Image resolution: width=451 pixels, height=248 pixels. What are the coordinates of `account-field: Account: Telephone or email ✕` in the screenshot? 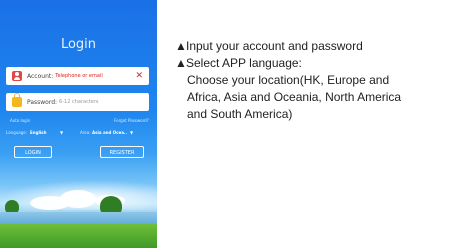 It's located at (77, 76).